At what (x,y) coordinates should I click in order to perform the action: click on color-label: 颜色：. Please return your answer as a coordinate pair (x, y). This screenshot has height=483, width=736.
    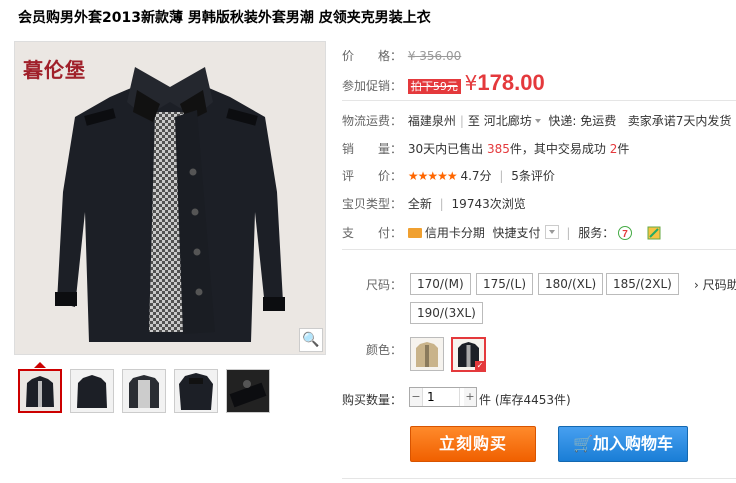
    Looking at the image, I should click on (384, 350).